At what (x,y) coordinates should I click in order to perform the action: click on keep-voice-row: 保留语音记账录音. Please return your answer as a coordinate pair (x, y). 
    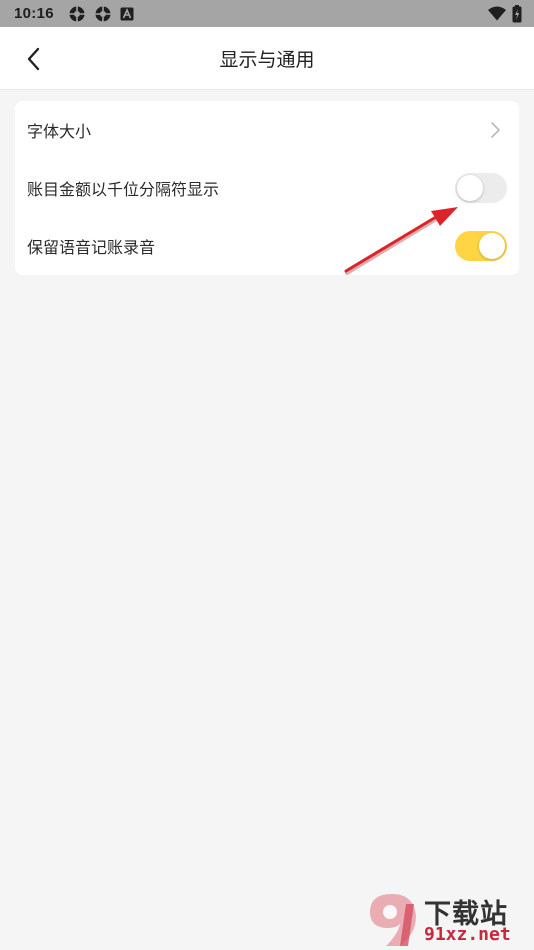
    Looking at the image, I should click on (267, 246).